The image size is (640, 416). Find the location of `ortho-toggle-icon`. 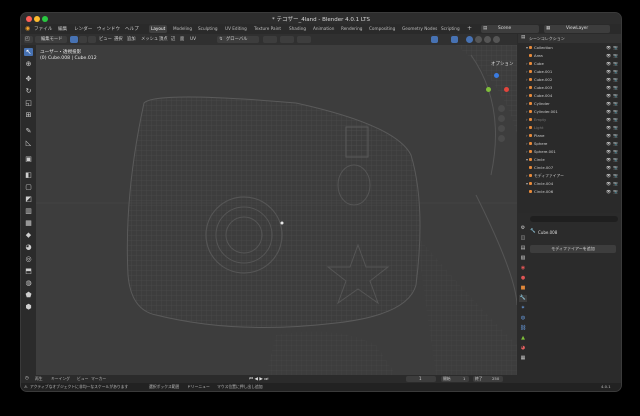

ortho-toggle-icon is located at coordinates (501, 138).